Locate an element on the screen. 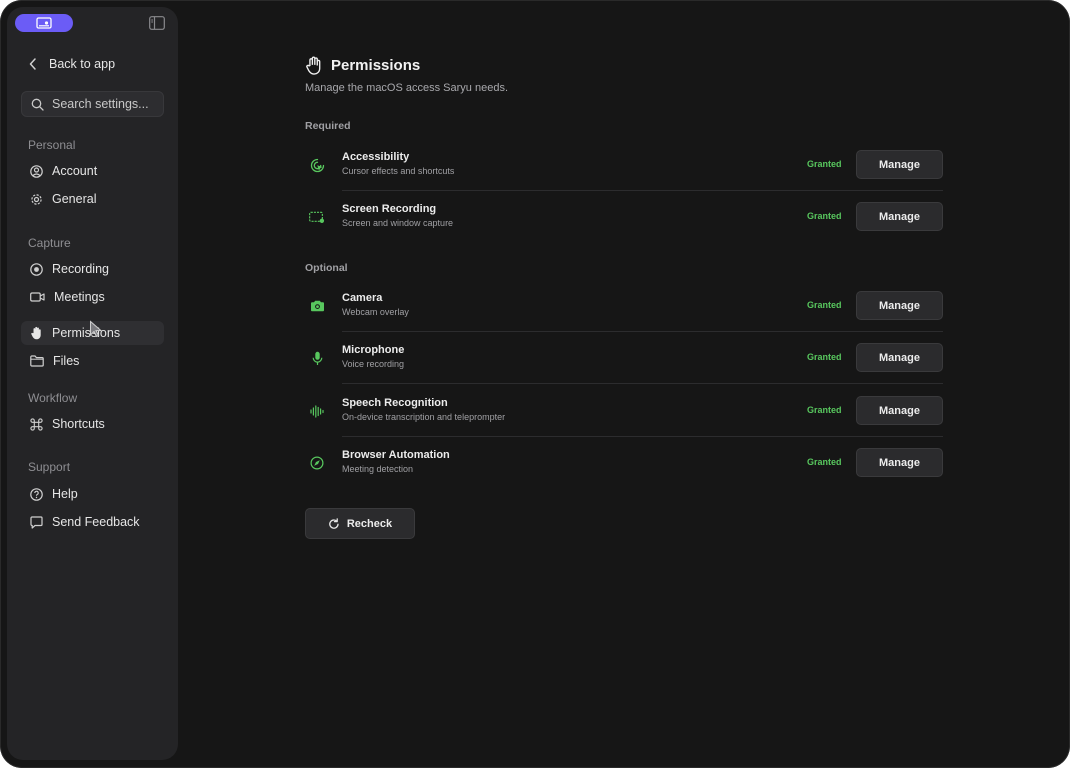 Image resolution: width=1070 pixels, height=768 pixels. permission-row-camera: Camera Webcam overlay Granted Manage is located at coordinates (624, 306).